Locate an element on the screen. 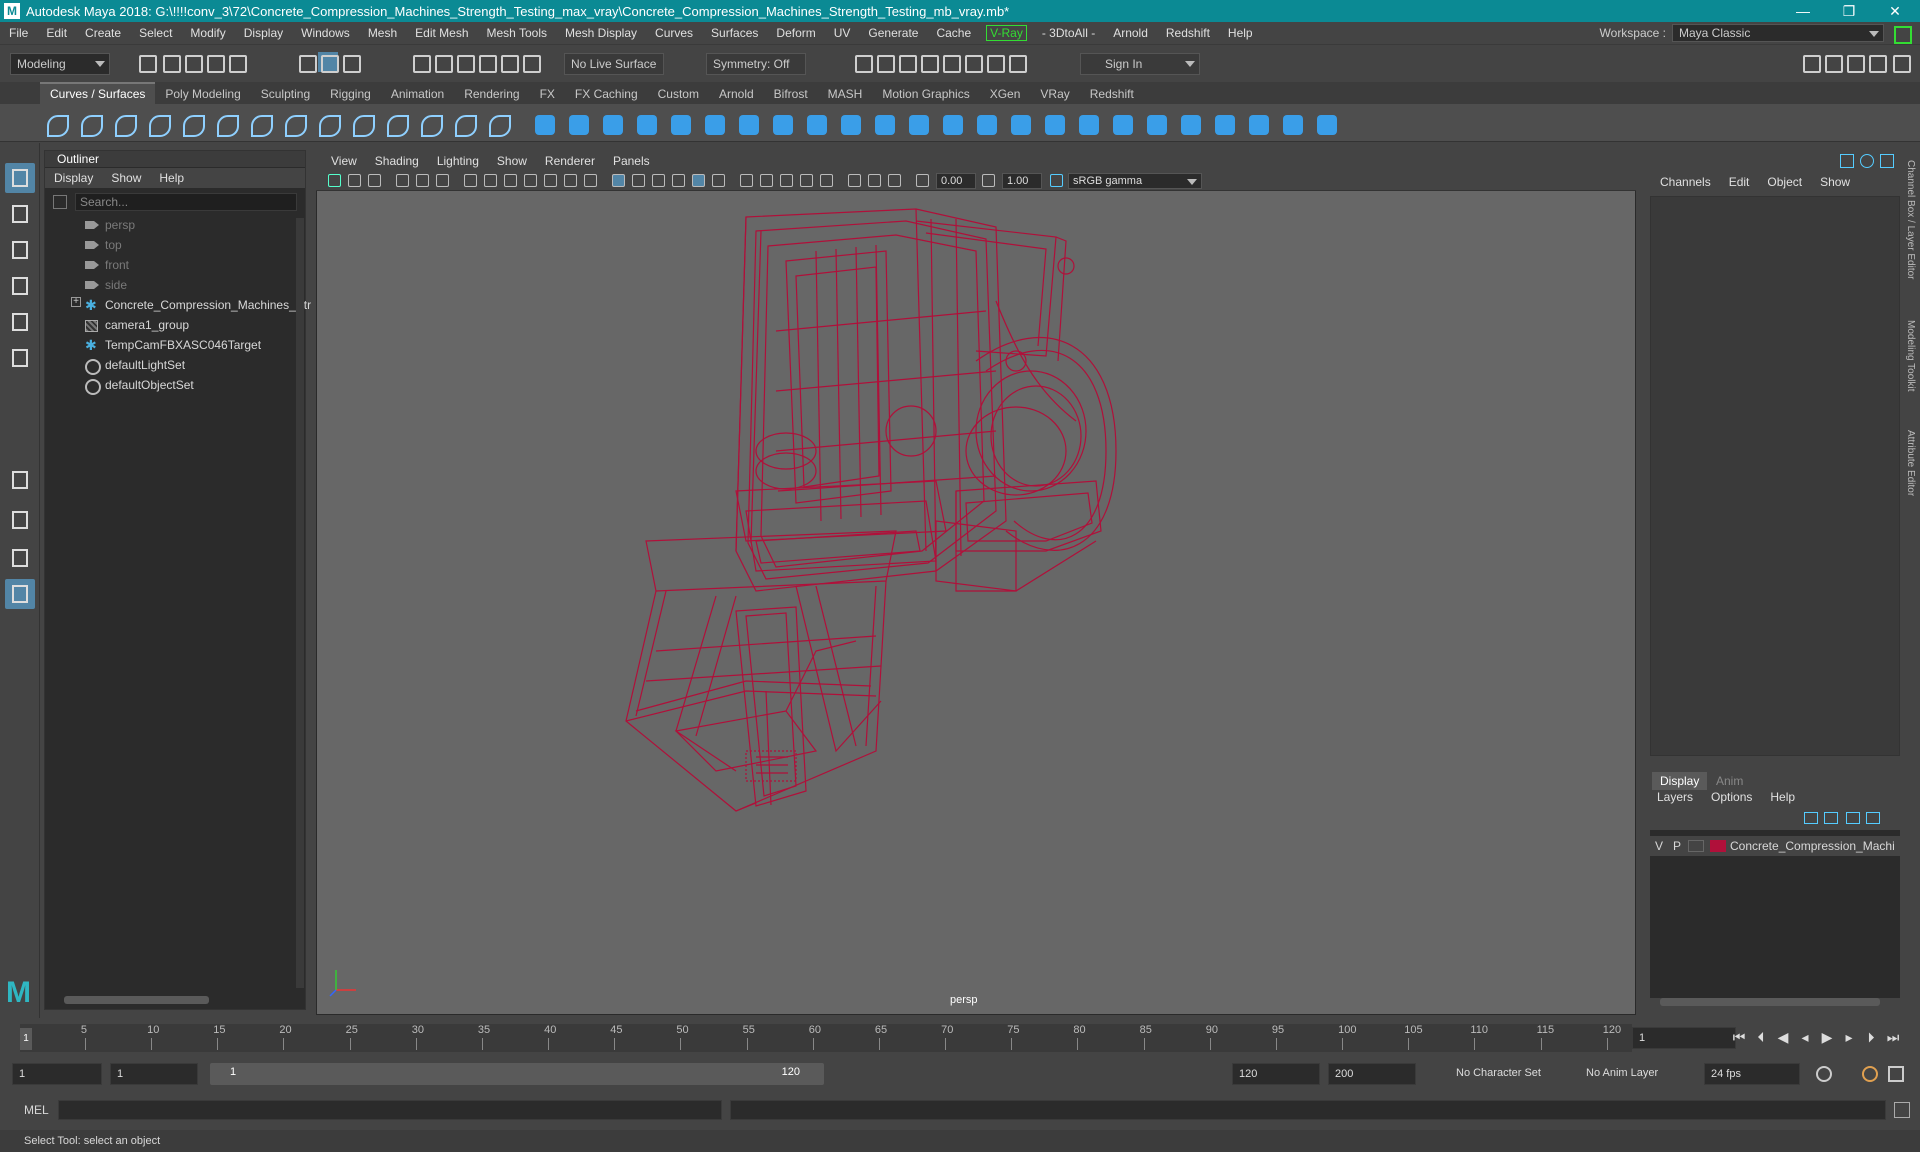  shelf-tab-xgen: XGen is located at coordinates (1005, 94).